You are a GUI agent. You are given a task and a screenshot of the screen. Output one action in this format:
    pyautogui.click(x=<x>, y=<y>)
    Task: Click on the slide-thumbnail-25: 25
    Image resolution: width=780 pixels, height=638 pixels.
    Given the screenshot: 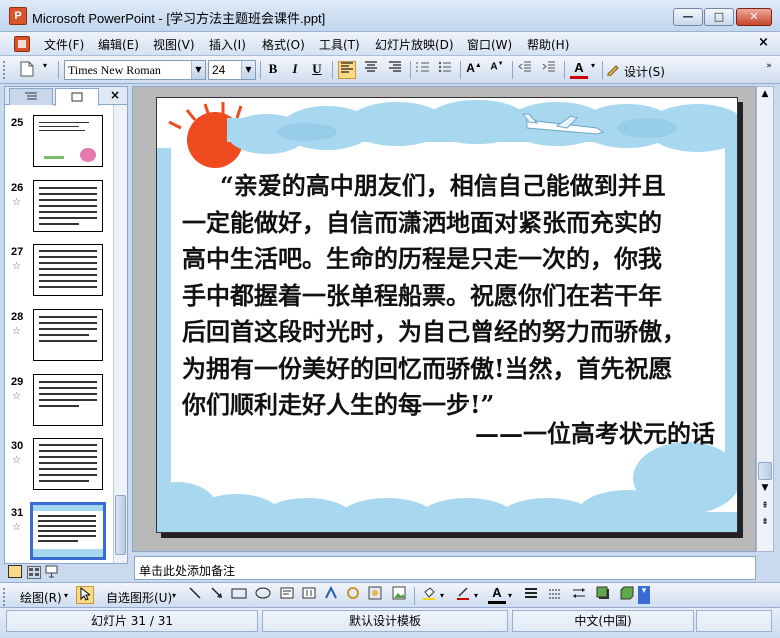 What is the action you would take?
    pyautogui.click(x=59, y=146)
    